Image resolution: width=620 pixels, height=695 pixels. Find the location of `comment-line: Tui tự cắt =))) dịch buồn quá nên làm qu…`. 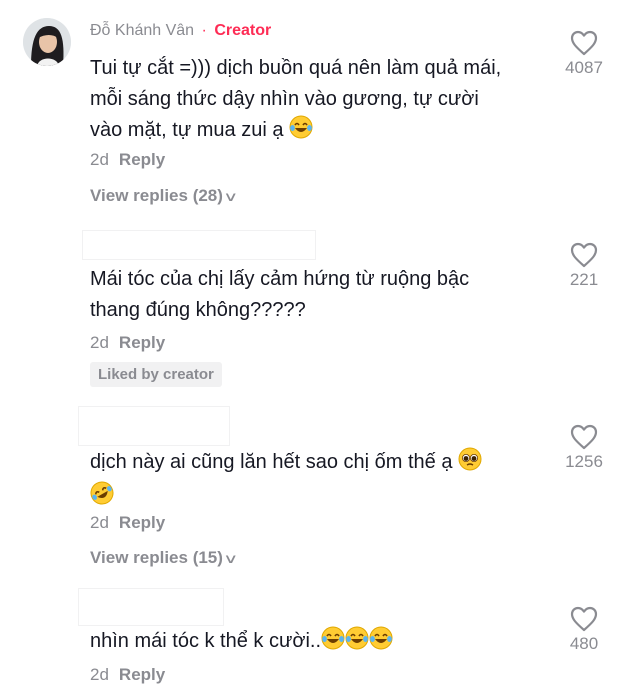

comment-line: Tui tự cắt =))) dịch buồn quá nên làm qu… is located at coordinates (296, 68).